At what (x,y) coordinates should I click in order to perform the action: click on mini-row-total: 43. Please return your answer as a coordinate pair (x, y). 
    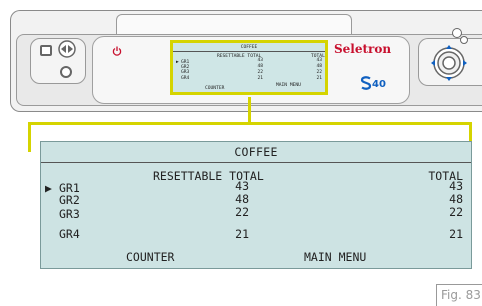
    Looking at the image, I should click on (319, 60).